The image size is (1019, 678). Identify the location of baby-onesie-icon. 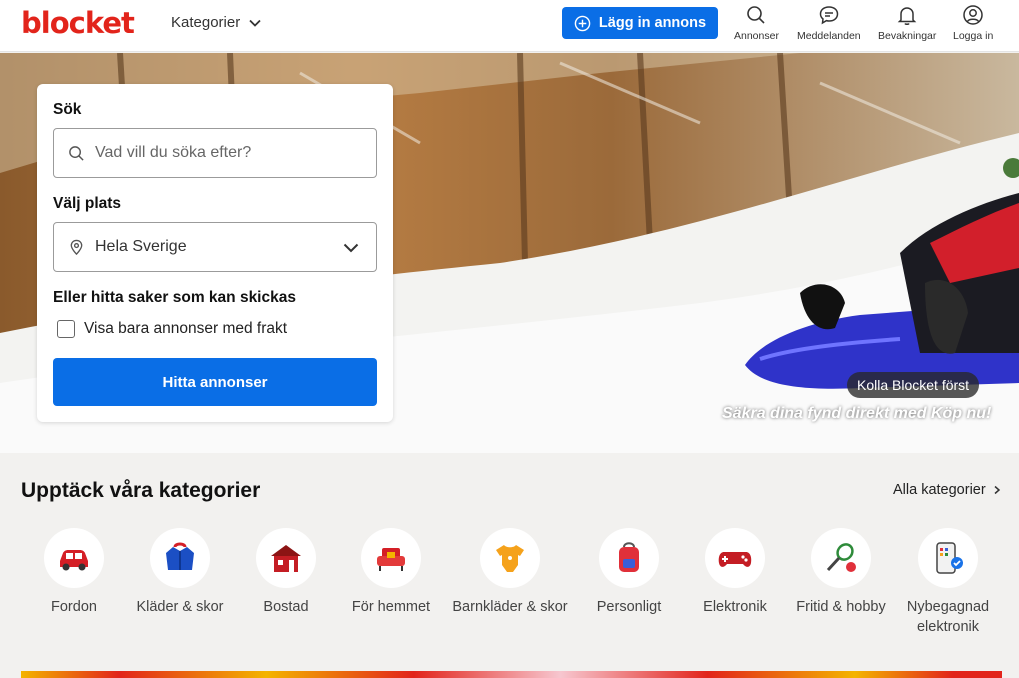
(510, 558).